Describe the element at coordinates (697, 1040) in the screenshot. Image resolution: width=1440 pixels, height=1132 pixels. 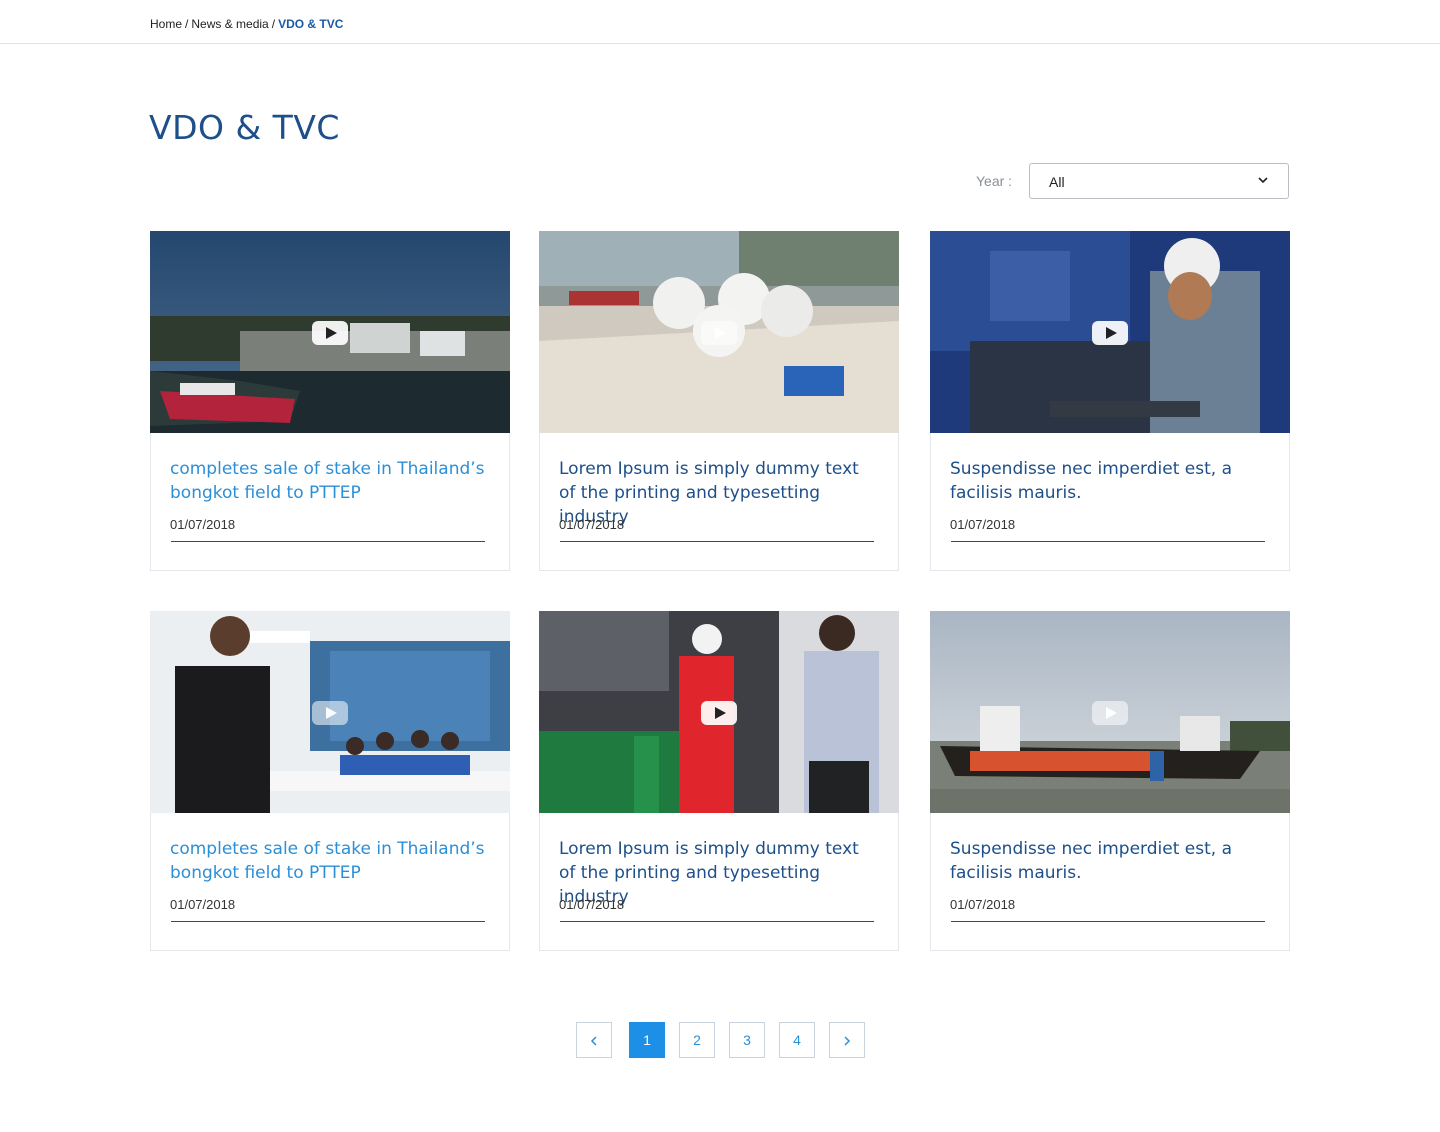
I see `pagination-page-2: 2` at that location.